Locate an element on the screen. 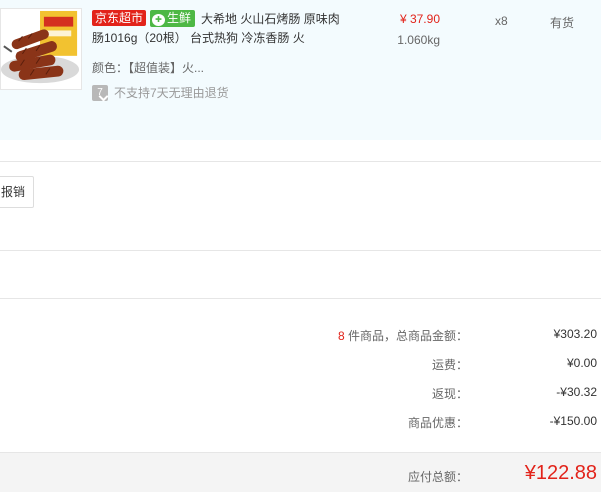  unit-price: ¥ 37.90 is located at coordinates (419, 19).